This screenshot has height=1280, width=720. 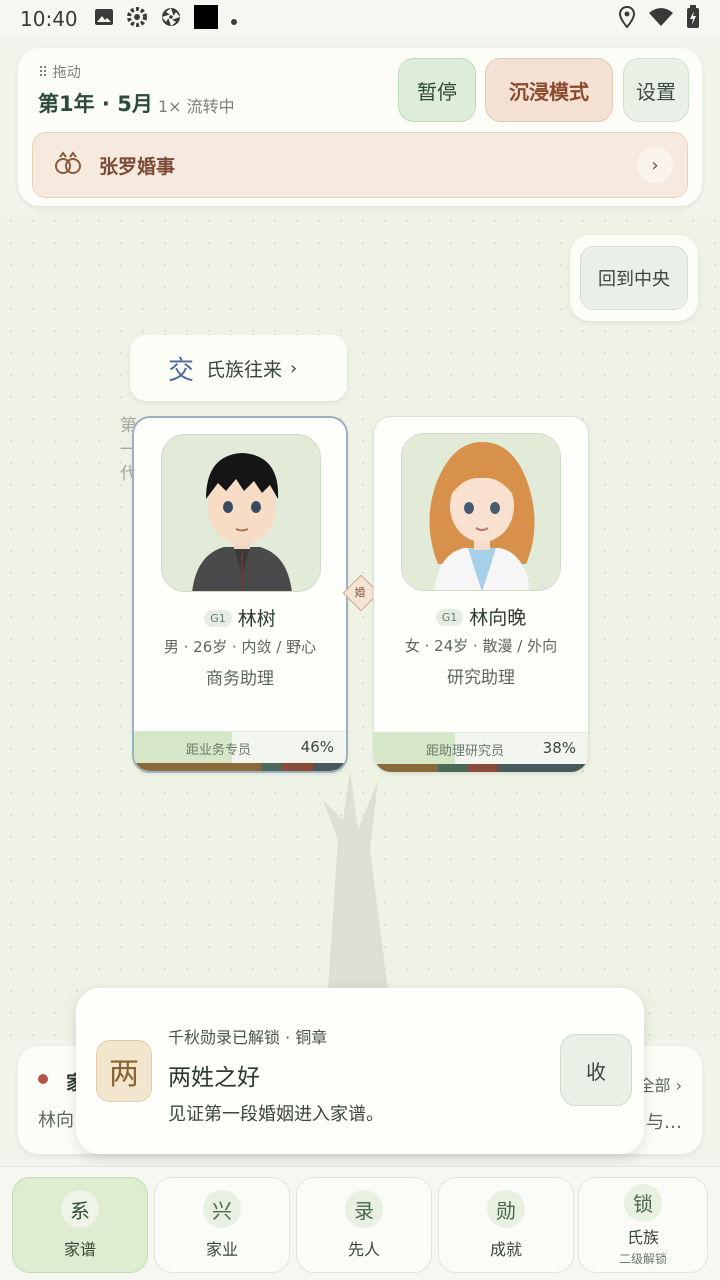 What do you see at coordinates (49, 19) in the screenshot?
I see `status-time: 10:40` at bounding box center [49, 19].